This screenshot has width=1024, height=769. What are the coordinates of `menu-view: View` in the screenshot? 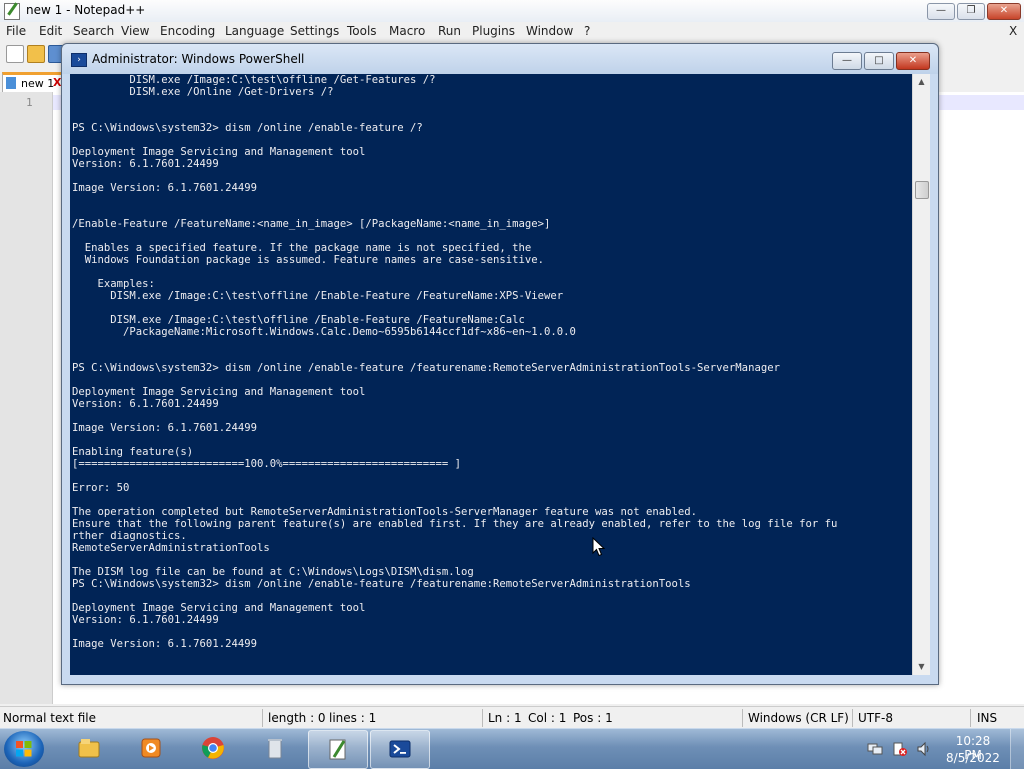 It's located at (135, 31).